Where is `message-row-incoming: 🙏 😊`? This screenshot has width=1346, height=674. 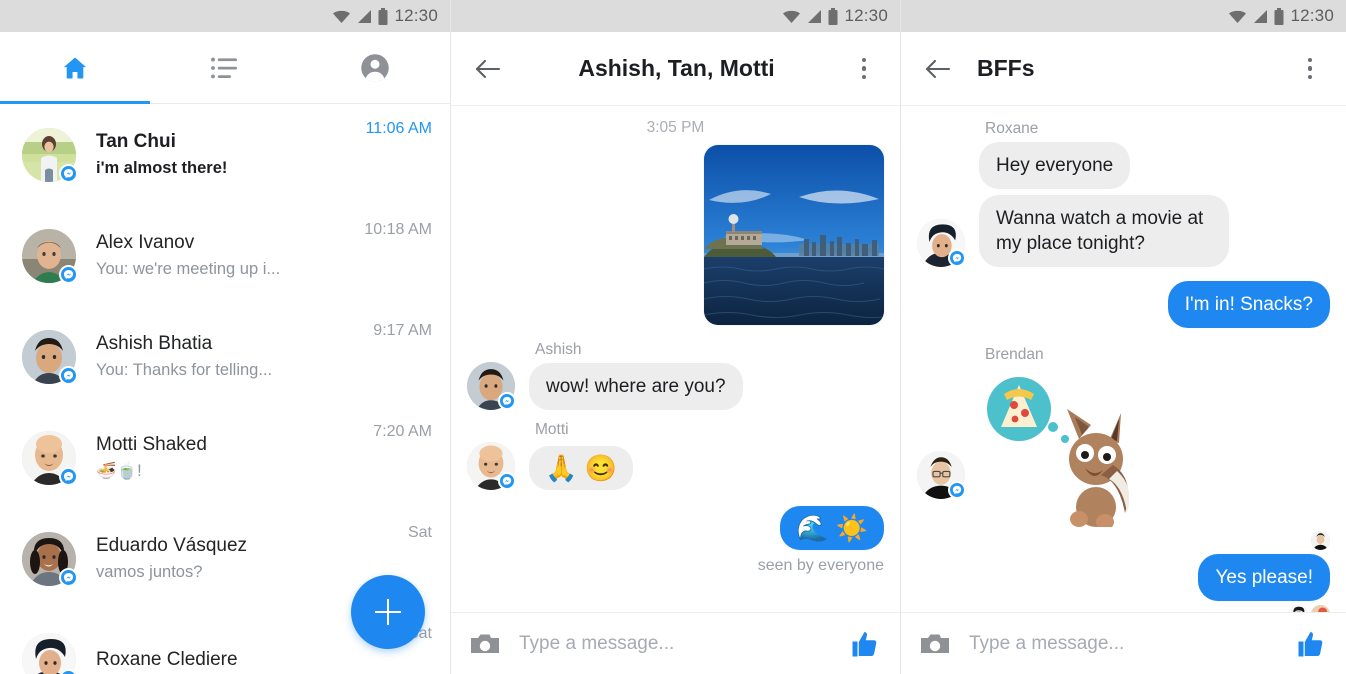 message-row-incoming: 🙏 😊 is located at coordinates (675, 466).